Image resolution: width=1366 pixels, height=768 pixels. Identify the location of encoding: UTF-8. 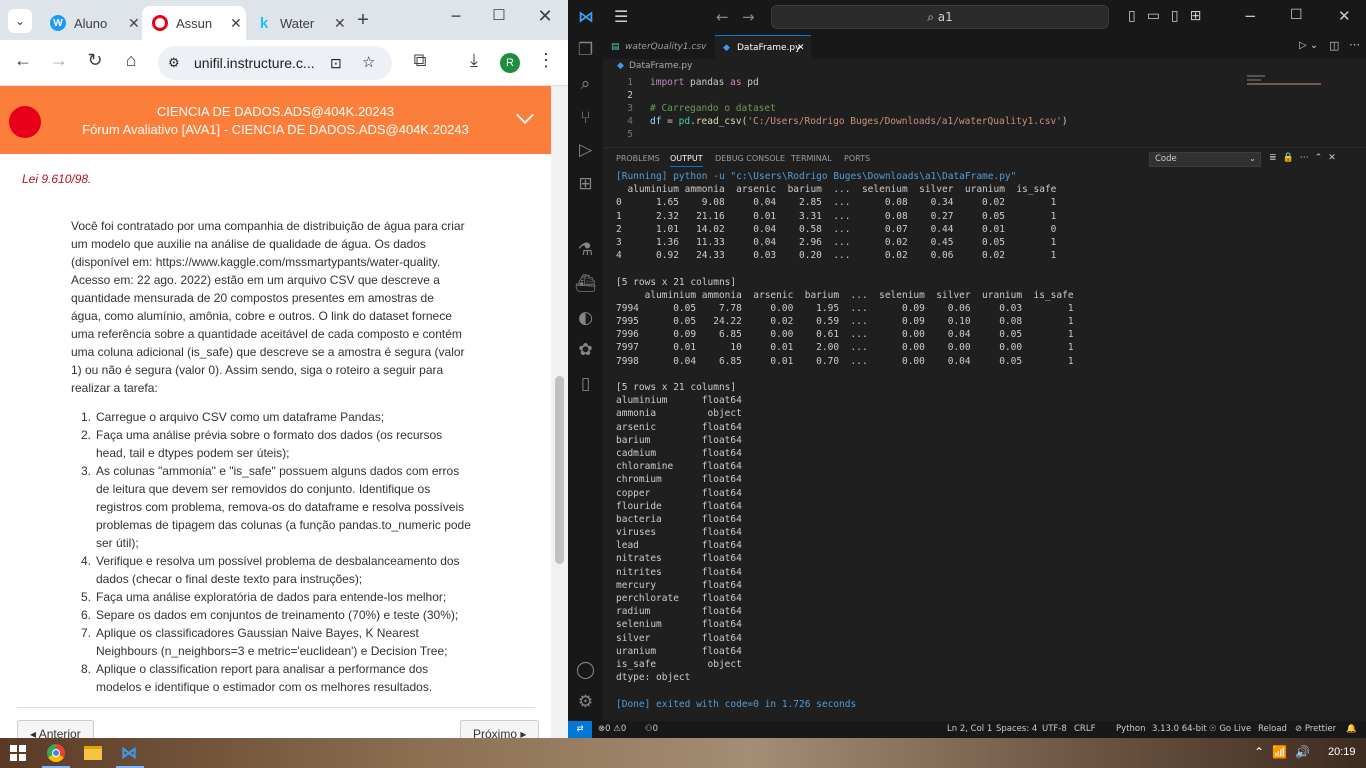
(1054, 729).